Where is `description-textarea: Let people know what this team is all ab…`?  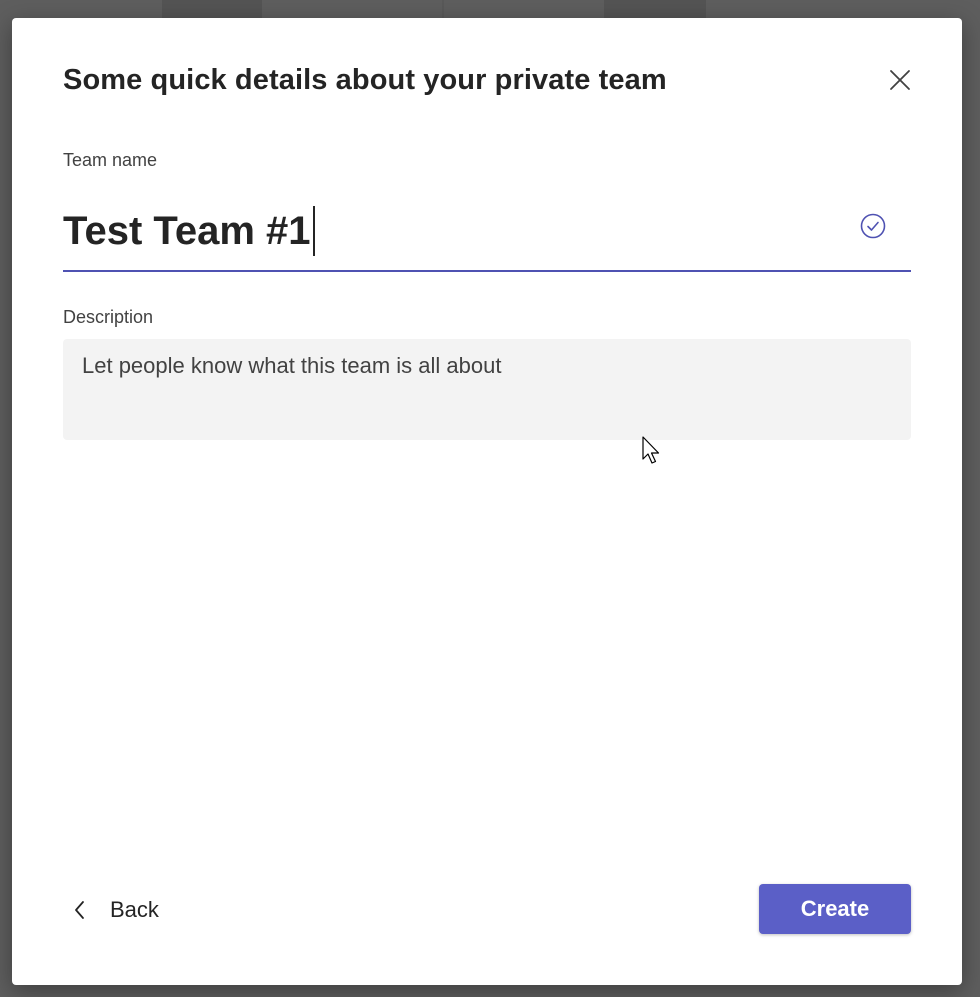 description-textarea: Let people know what this team is all ab… is located at coordinates (487, 389).